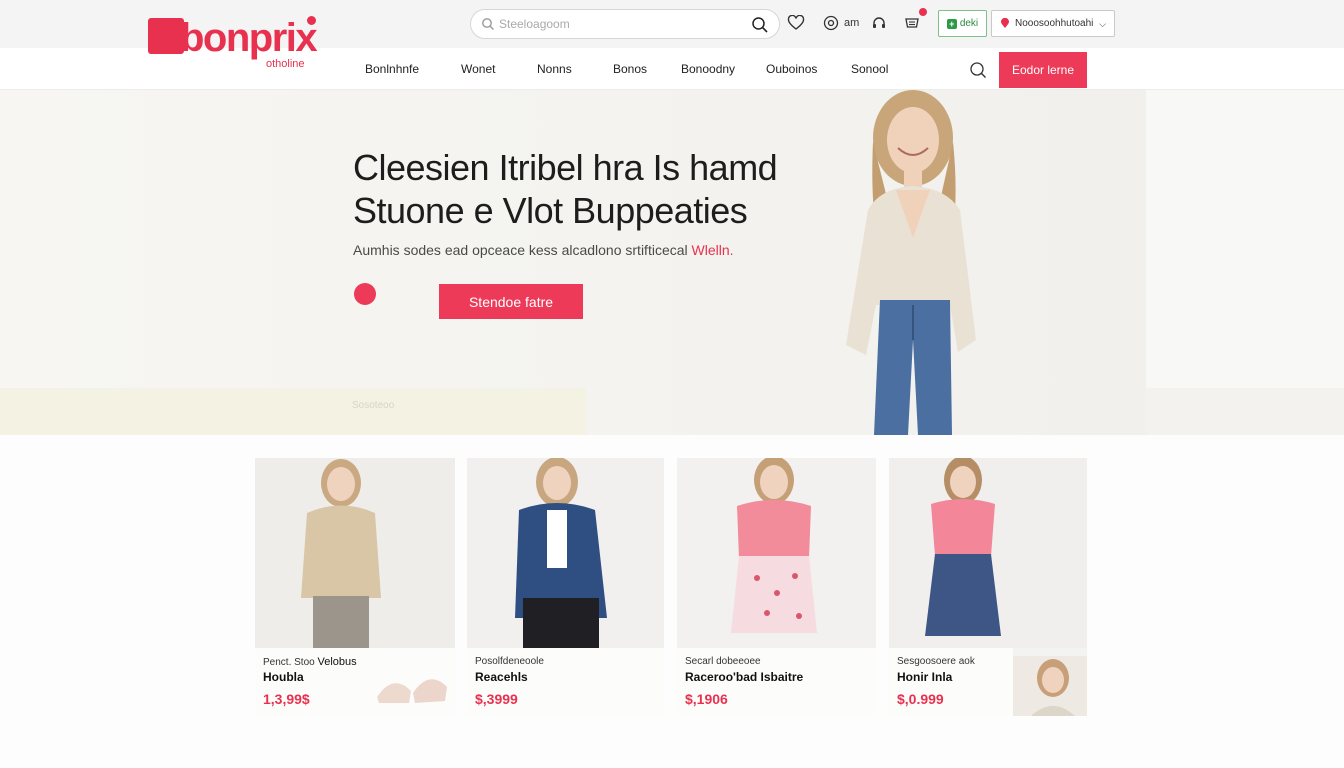  What do you see at coordinates (796, 23) in the screenshot?
I see `heart-icon` at bounding box center [796, 23].